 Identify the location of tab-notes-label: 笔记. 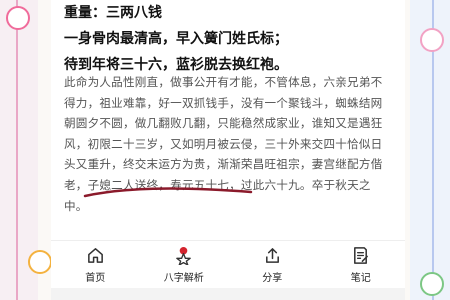
(360, 278).